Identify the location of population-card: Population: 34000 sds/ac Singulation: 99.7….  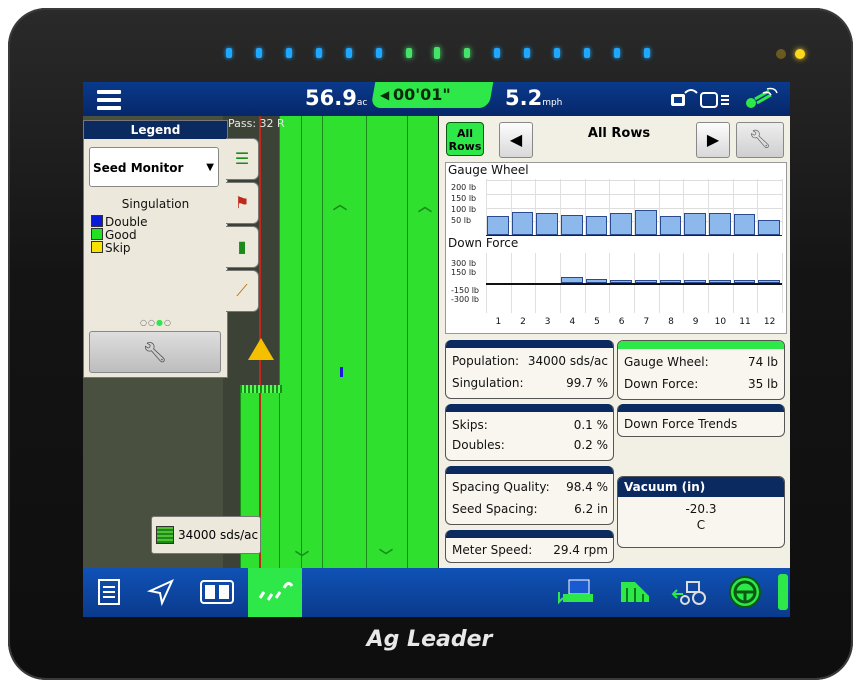
(529, 369).